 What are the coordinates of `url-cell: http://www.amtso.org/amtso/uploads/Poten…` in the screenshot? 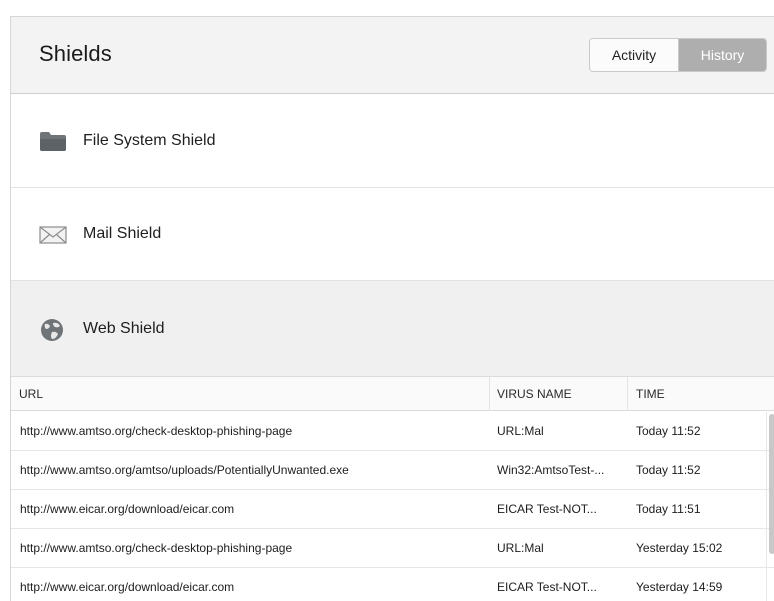 It's located at (184, 470).